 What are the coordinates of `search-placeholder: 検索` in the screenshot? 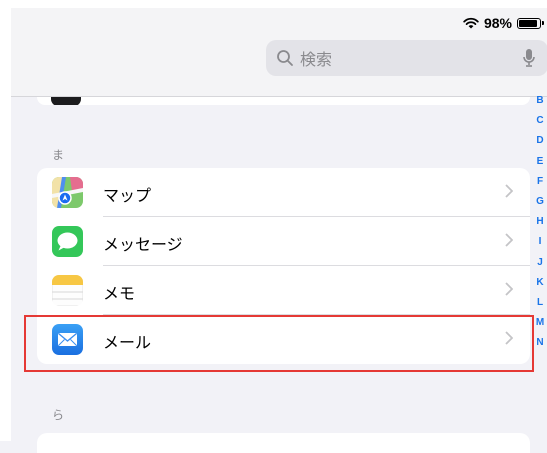 It's located at (316, 59).